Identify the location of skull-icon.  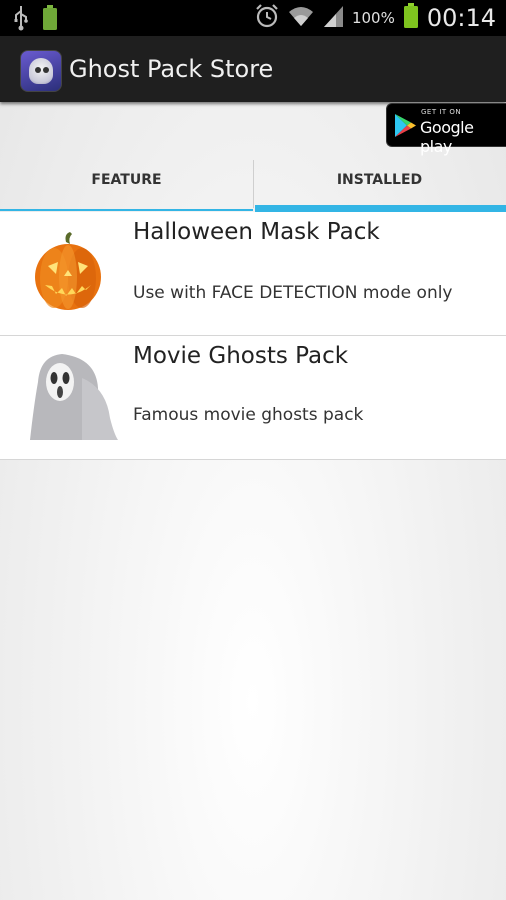
(41, 71).